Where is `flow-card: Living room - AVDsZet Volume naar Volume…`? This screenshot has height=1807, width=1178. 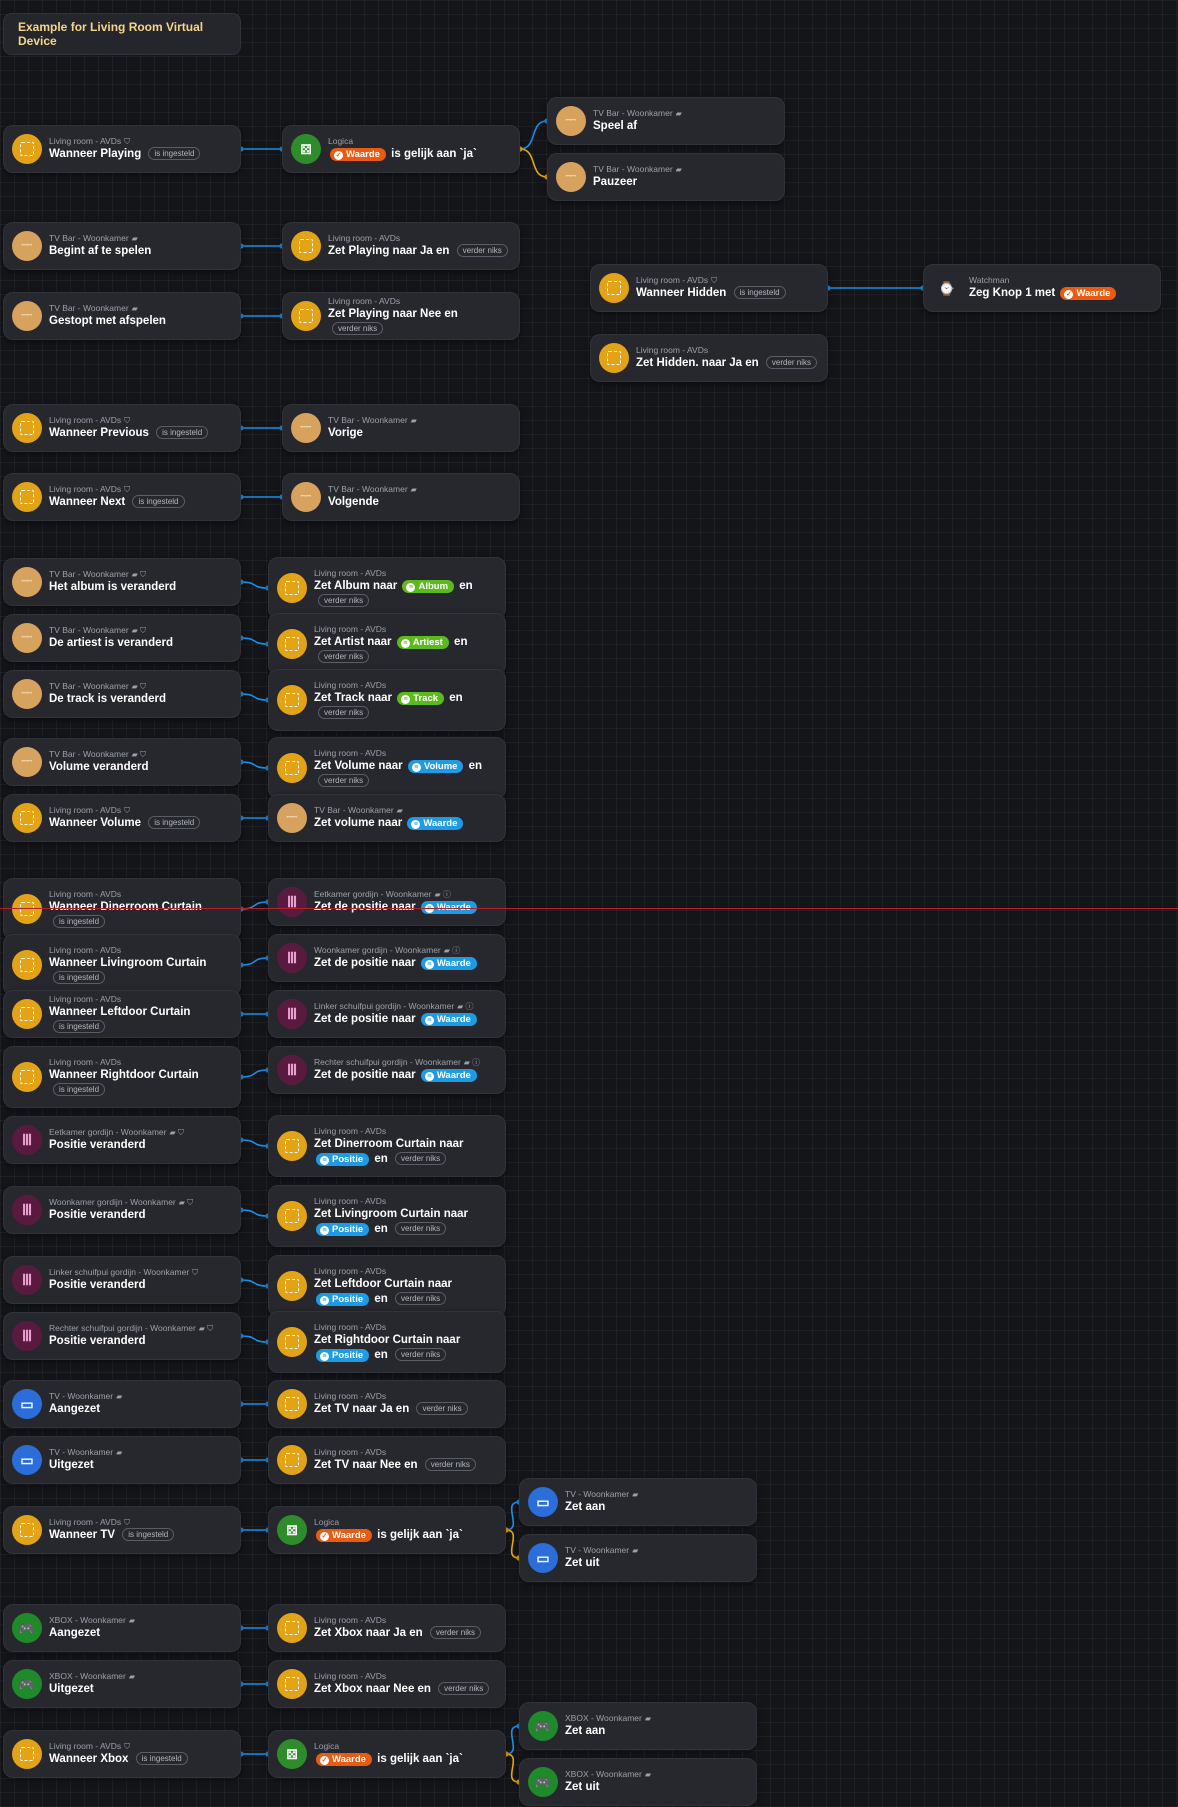
flow-card: Living room - AVDsZet Volume naar Volume… is located at coordinates (387, 768).